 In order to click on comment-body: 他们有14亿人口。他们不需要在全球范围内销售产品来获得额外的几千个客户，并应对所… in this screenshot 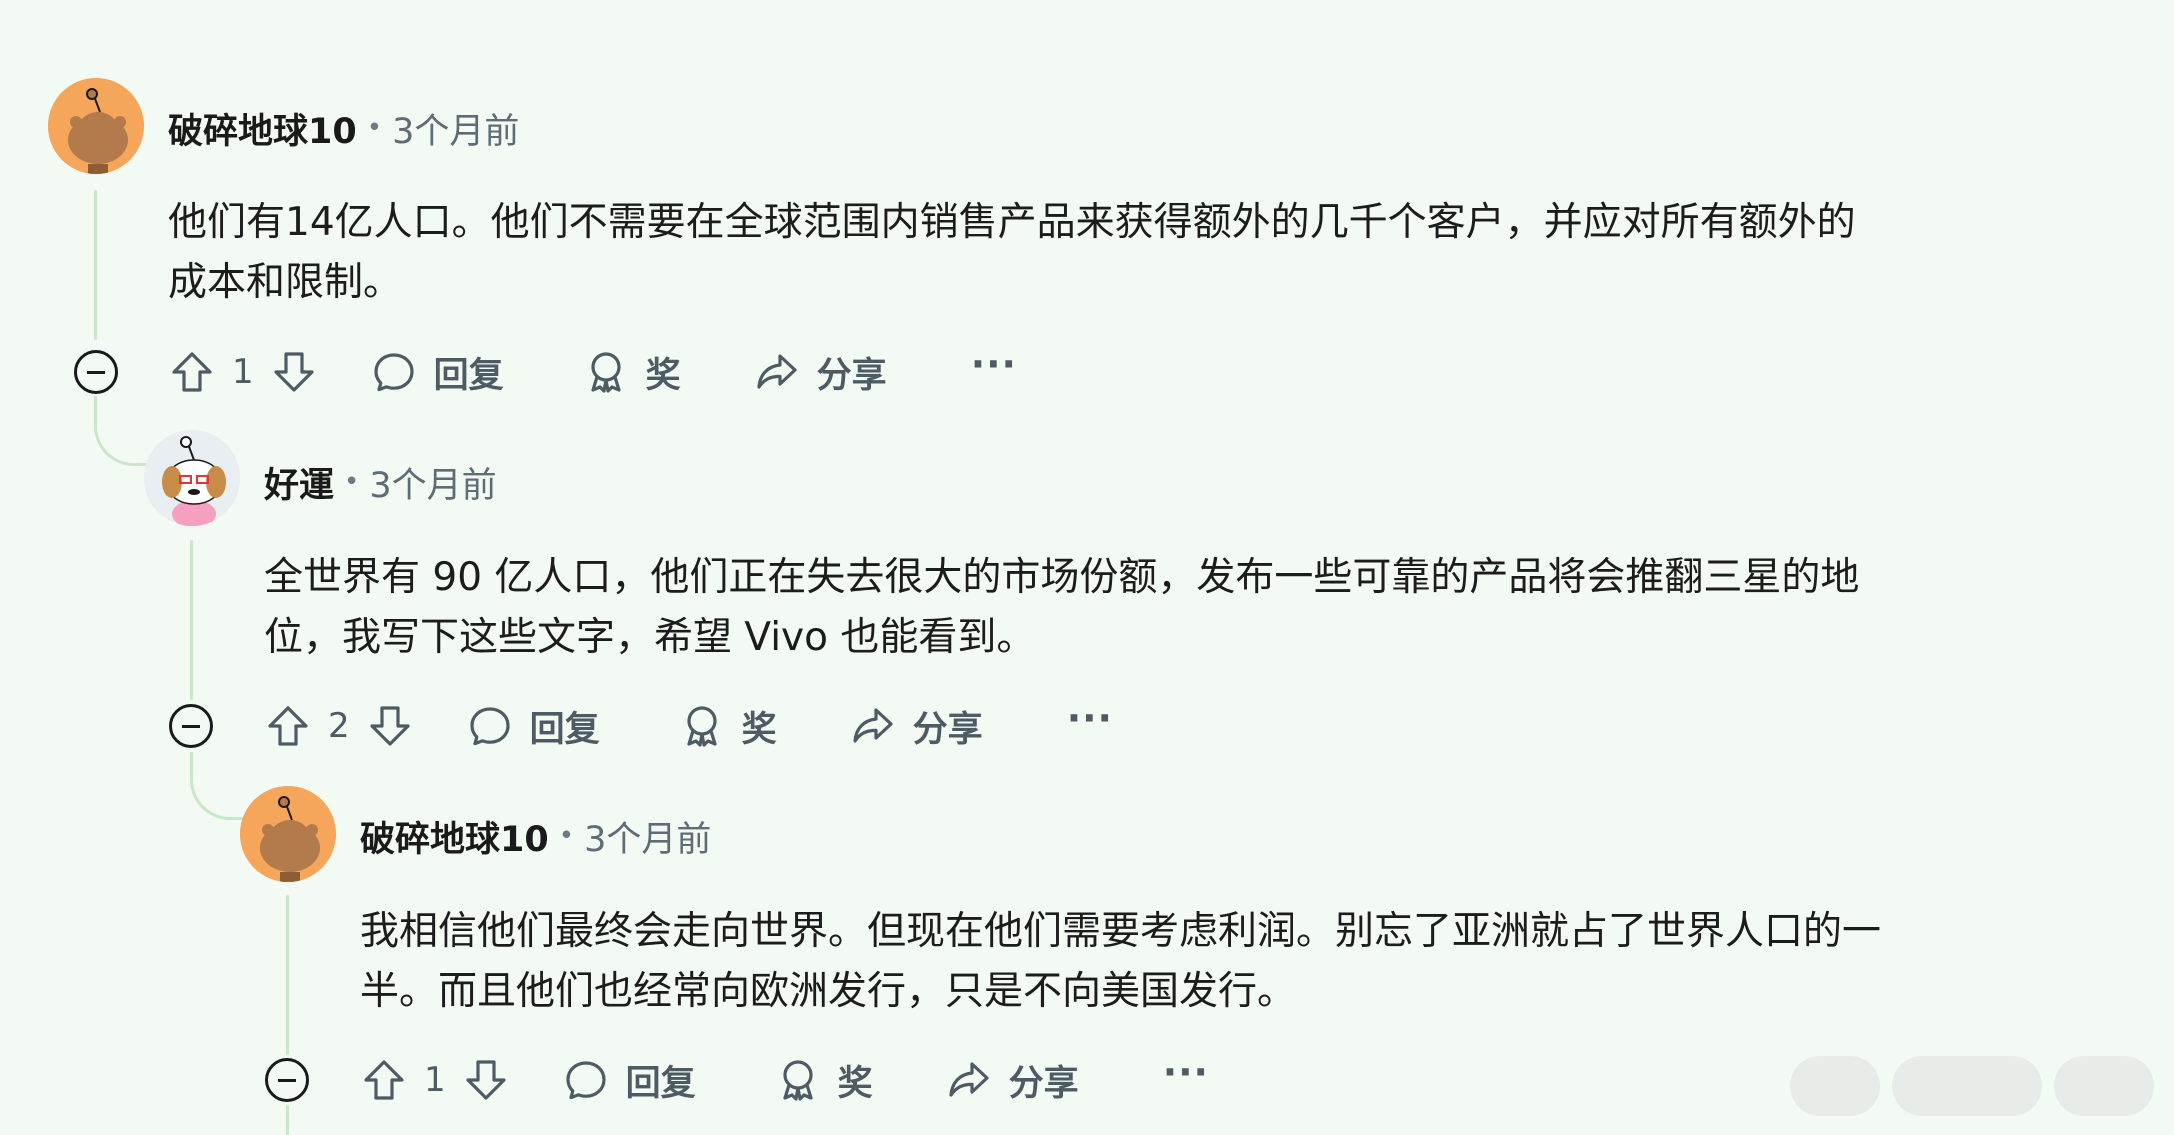, I will do `click(1073, 253)`.